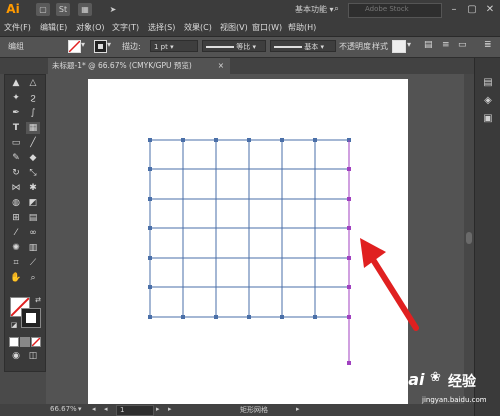 The width and height of the screenshot is (500, 416). Describe the element at coordinates (380, 46) in the screenshot. I see `style-label: 样式` at that location.